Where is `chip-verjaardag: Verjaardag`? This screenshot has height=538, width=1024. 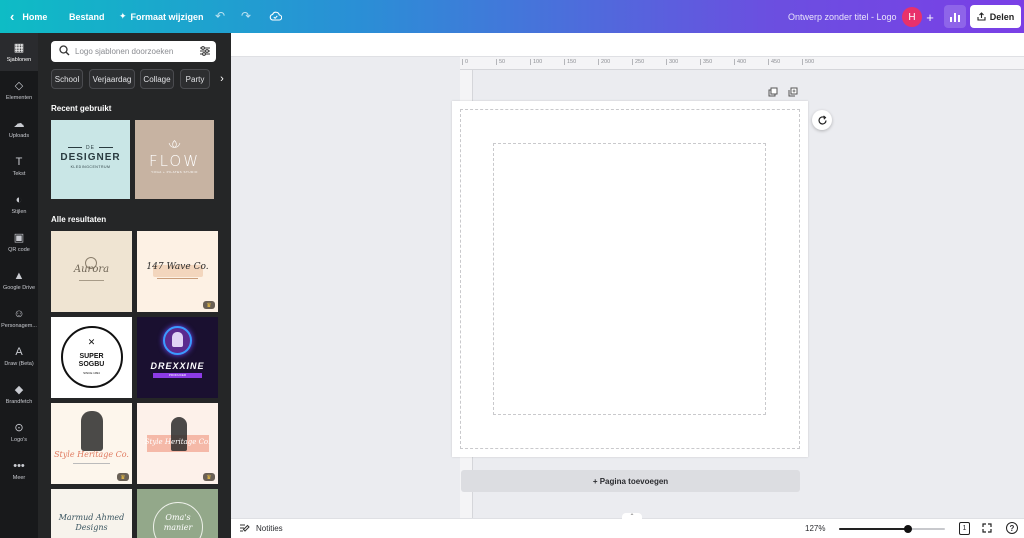 chip-verjaardag: Verjaardag is located at coordinates (112, 79).